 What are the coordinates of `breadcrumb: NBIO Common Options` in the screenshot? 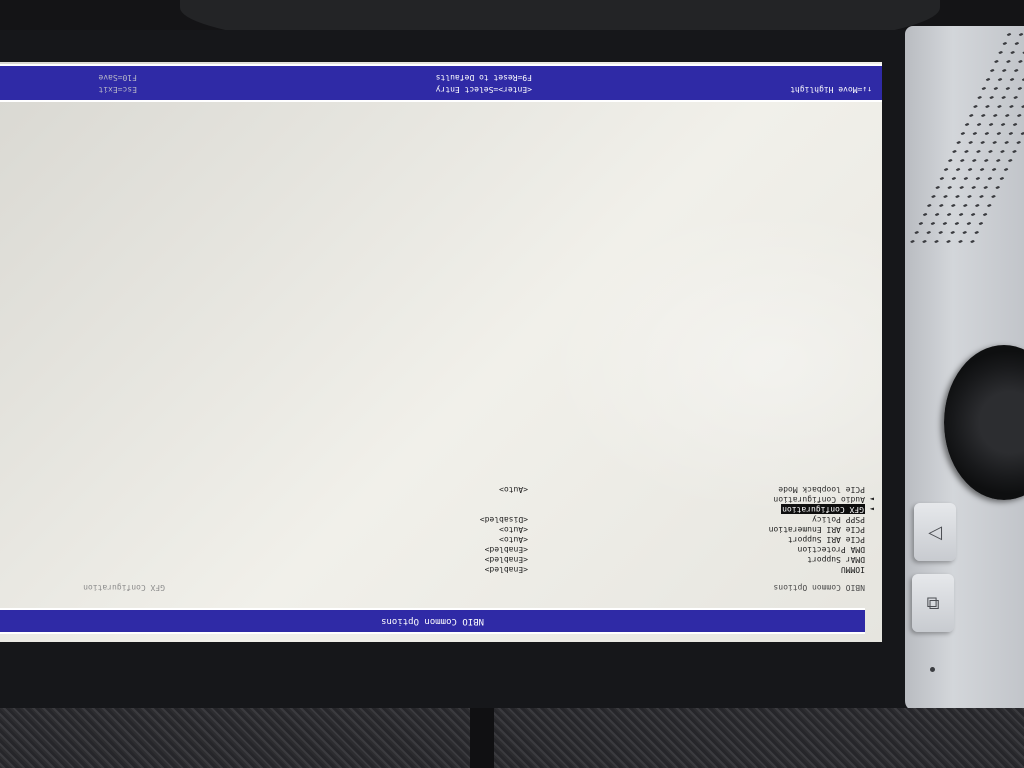 It's located at (819, 587).